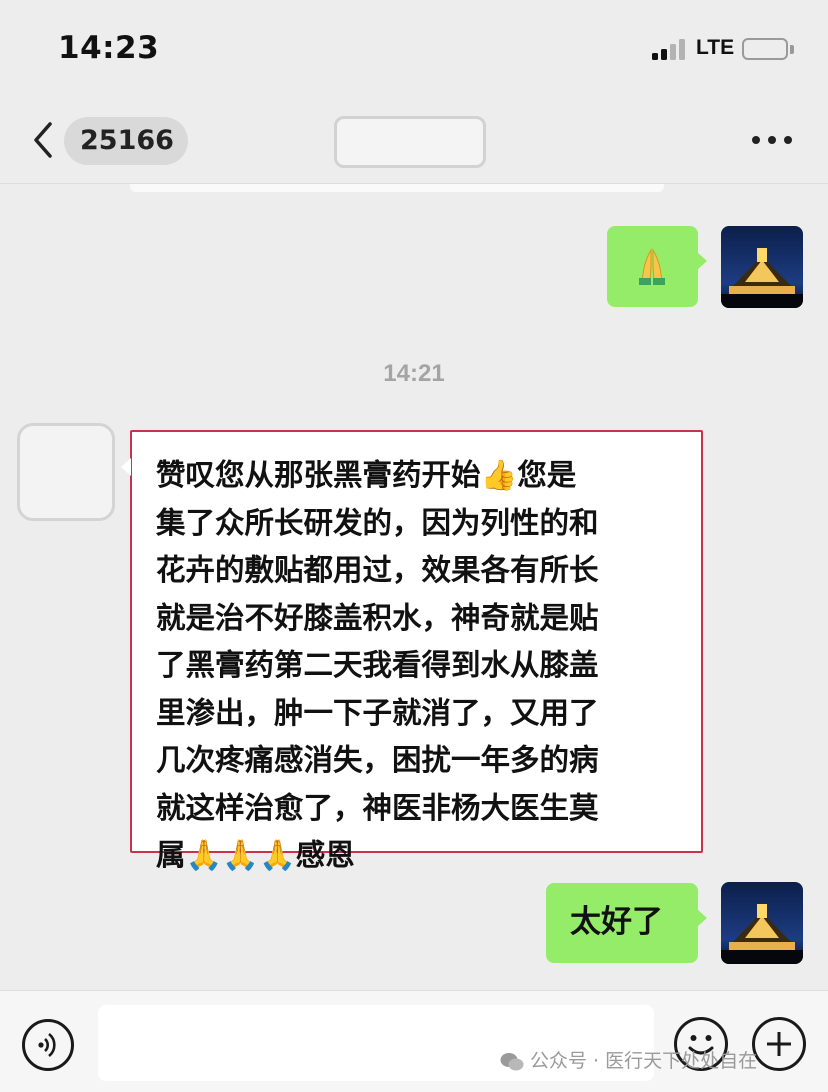  I want to click on voice-input-button, so click(48, 1045).